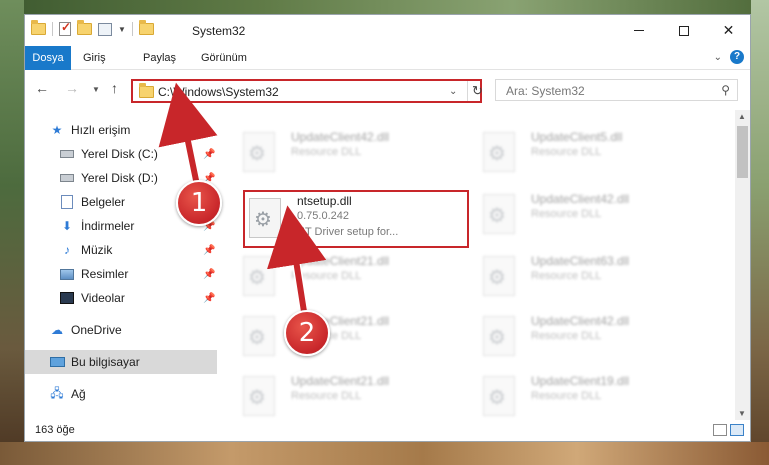 This screenshot has width=769, height=465. I want to click on refresh-icon: ↻, so click(475, 91).